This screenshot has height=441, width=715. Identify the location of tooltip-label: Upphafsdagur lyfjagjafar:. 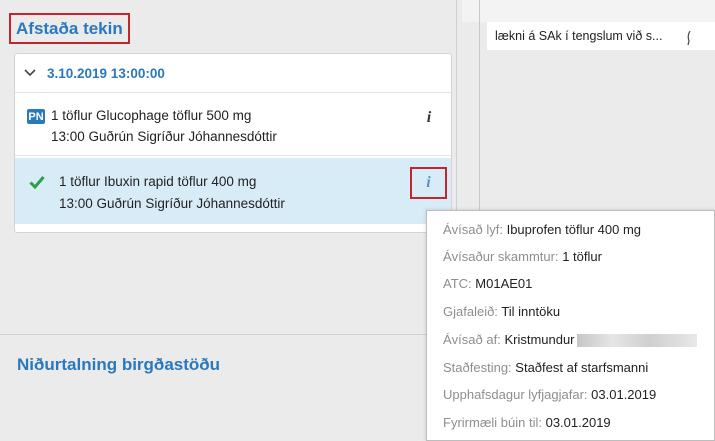
(515, 394).